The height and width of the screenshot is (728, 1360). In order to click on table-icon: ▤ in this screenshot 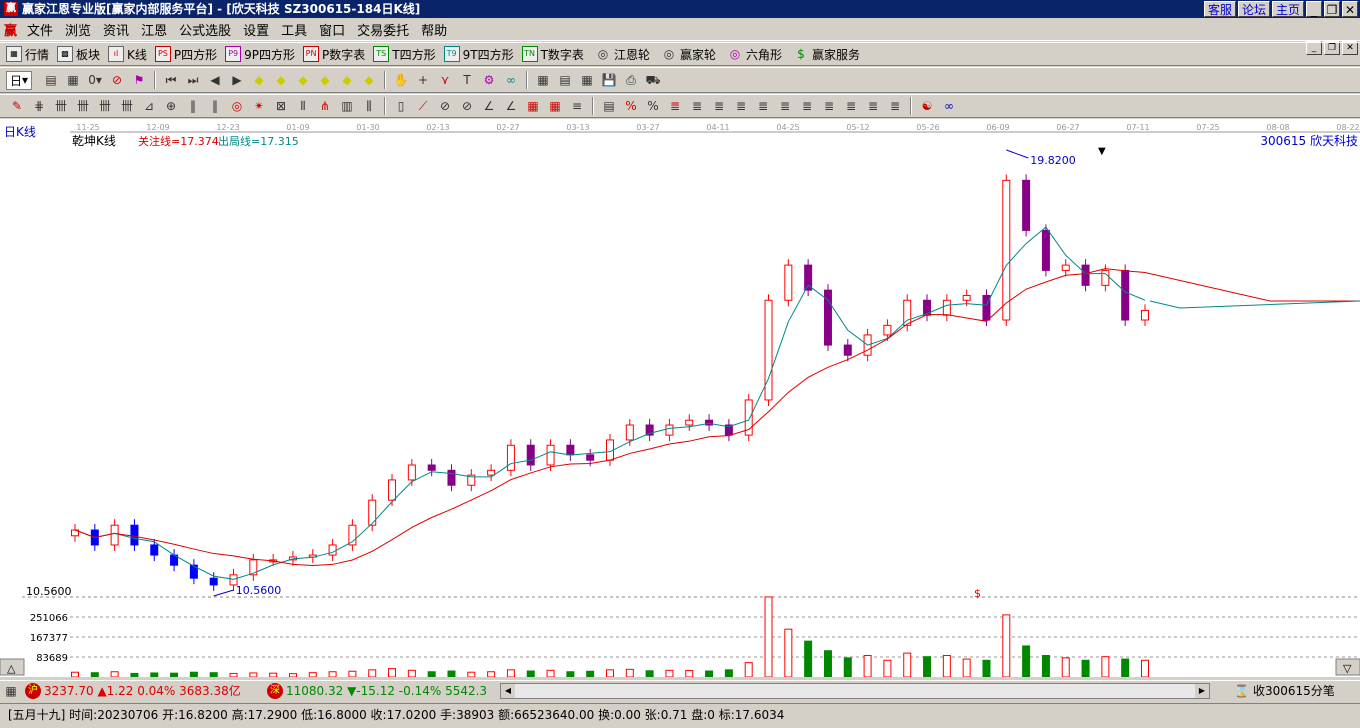, I will do `click(565, 80)`.